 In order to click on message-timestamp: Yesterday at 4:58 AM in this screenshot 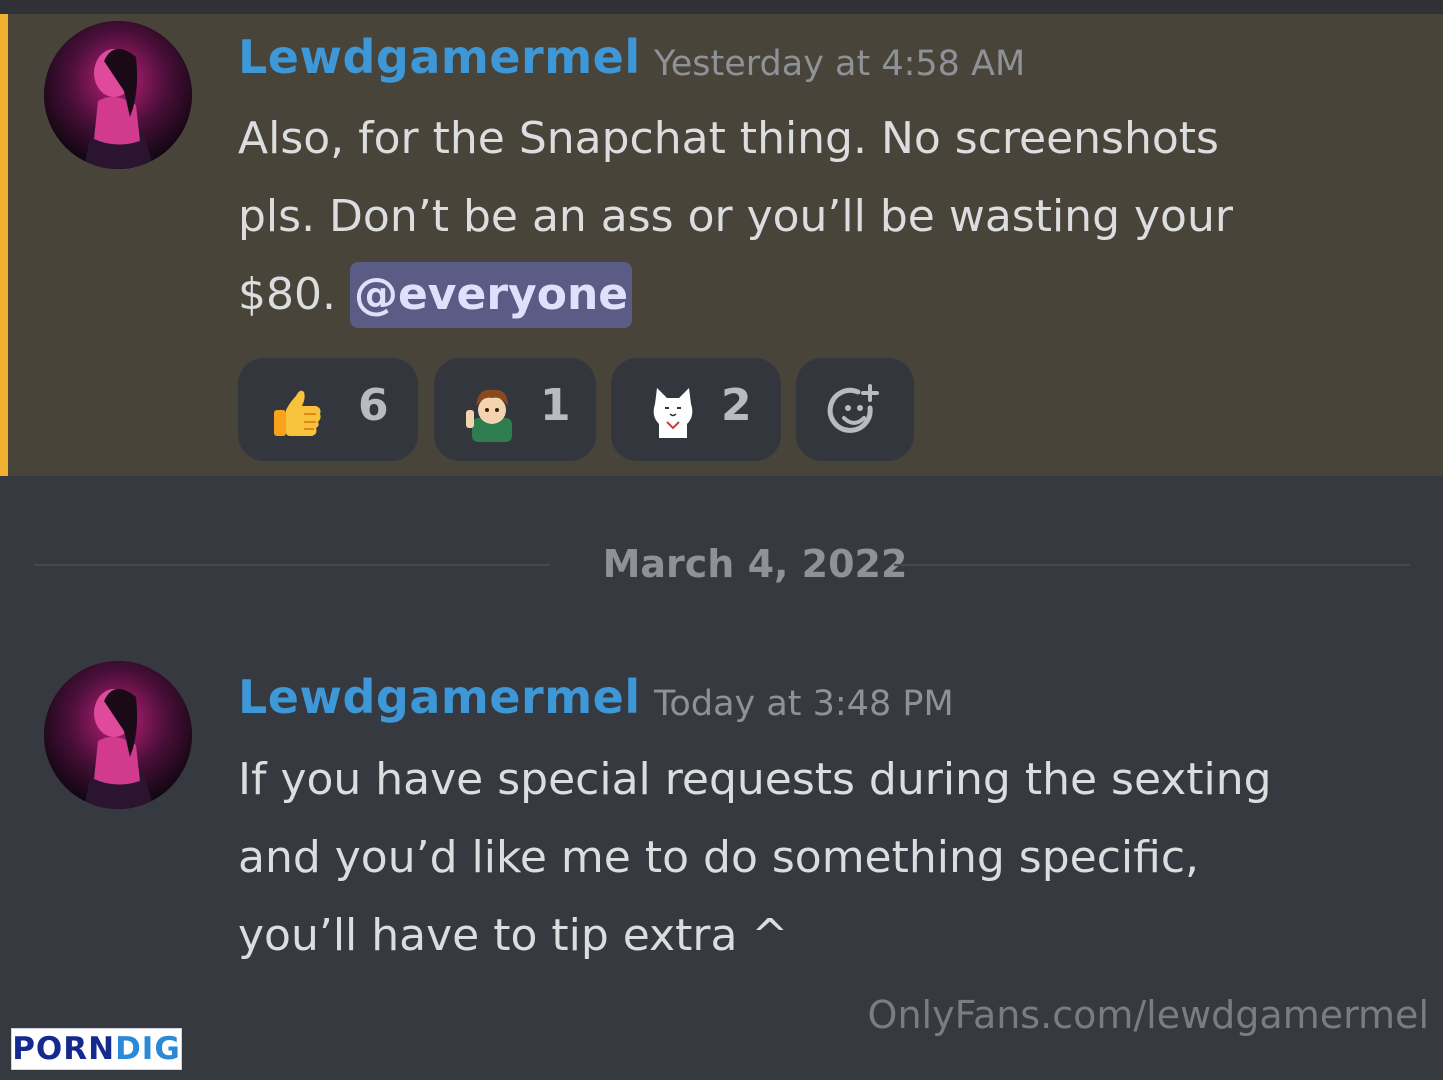, I will do `click(840, 64)`.